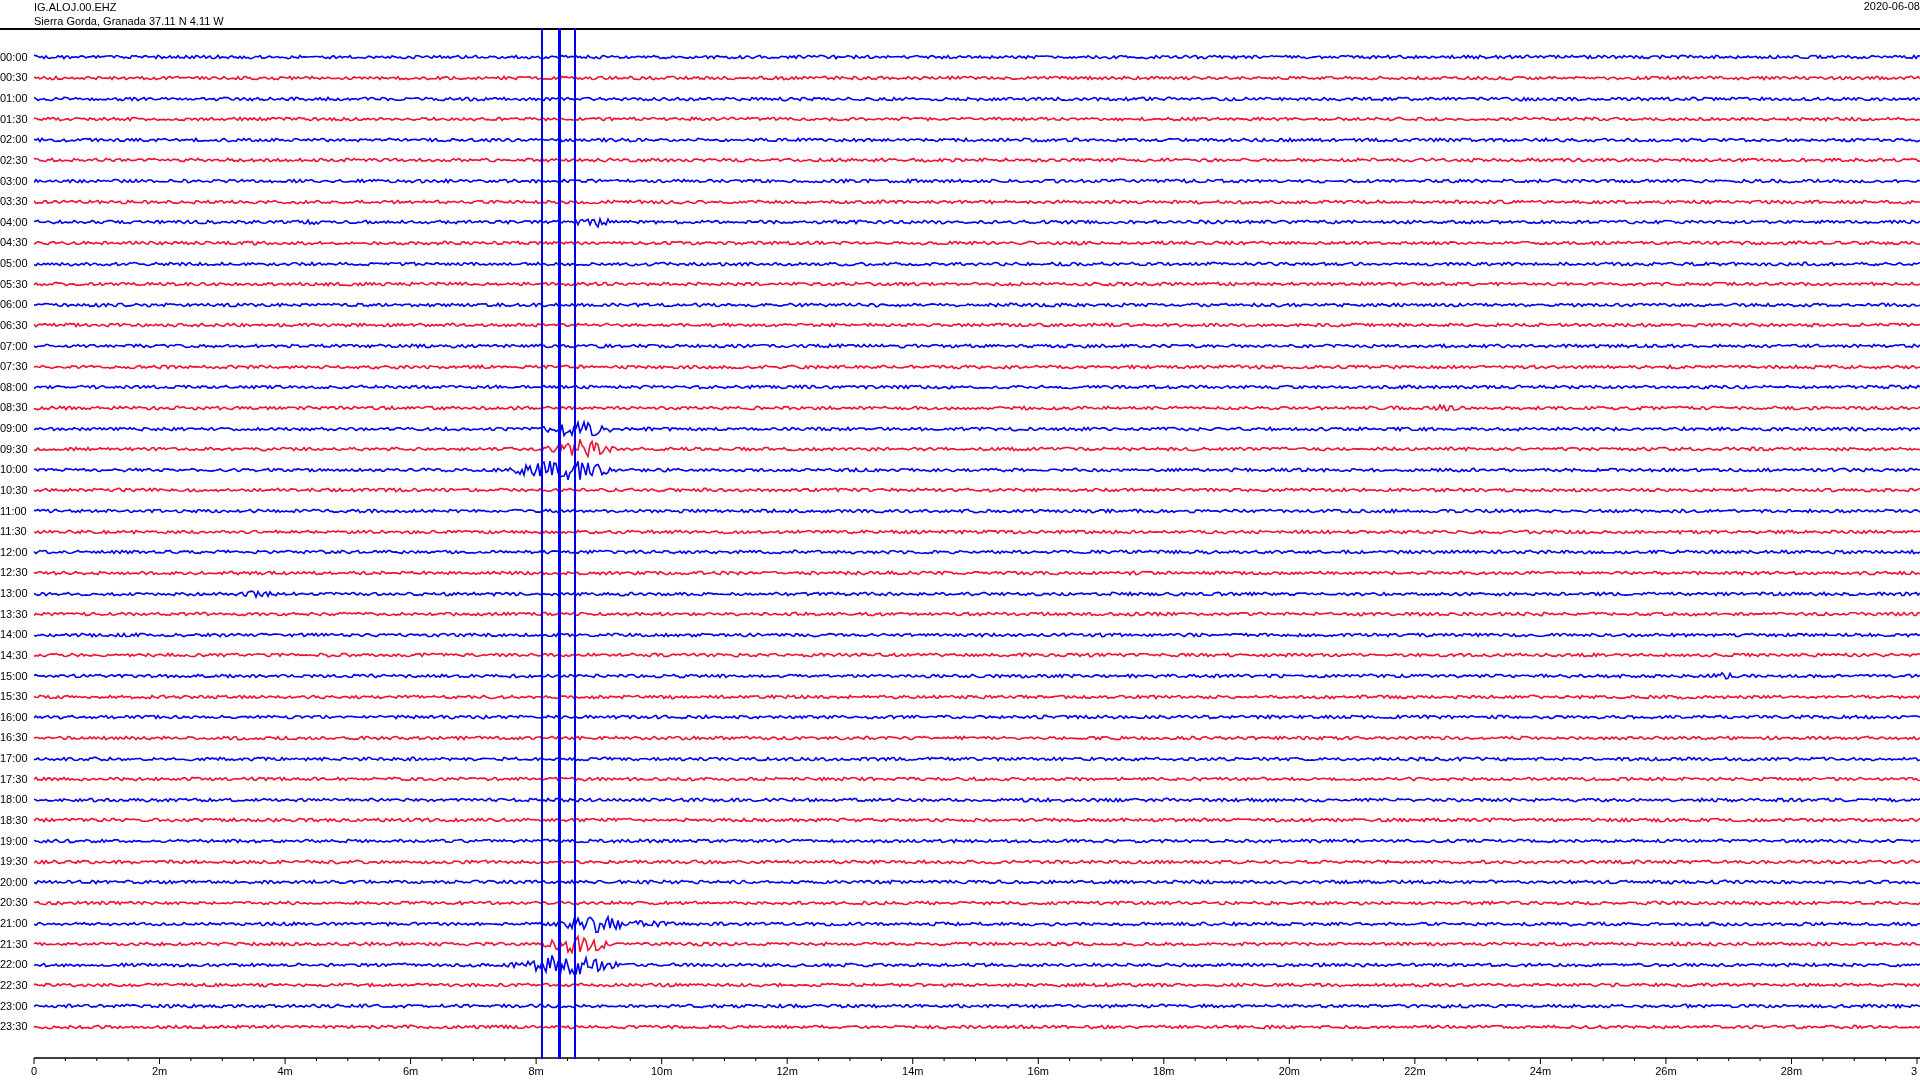 The width and height of the screenshot is (1920, 1080). I want to click on time-label: 08:00, so click(14, 387).